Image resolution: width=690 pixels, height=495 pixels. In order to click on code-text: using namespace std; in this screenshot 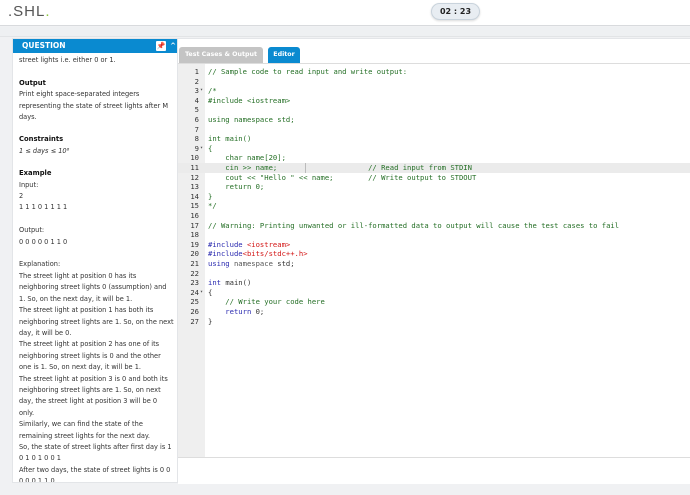, I will do `click(251, 120)`.